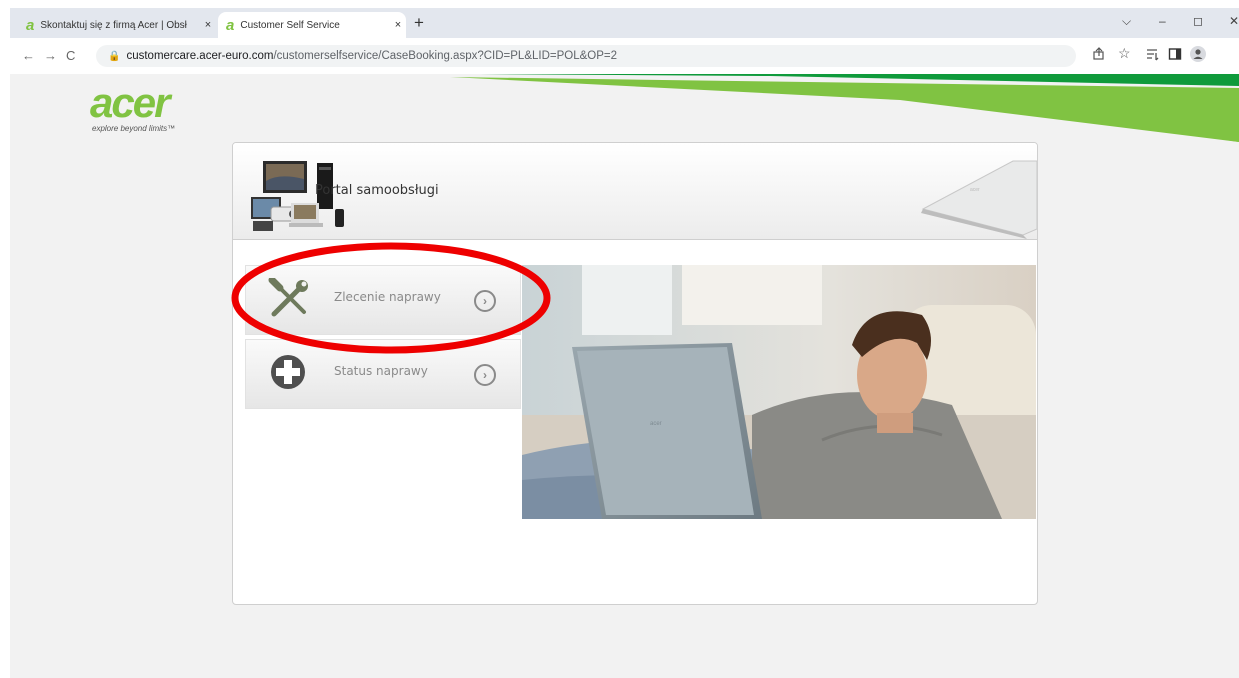  What do you see at coordinates (28, 55) in the screenshot?
I see `back-icon: ←` at bounding box center [28, 55].